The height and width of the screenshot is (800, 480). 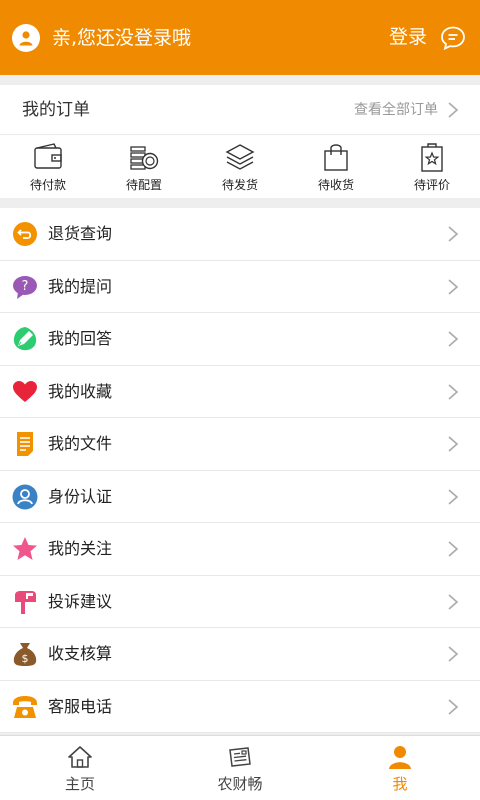 I want to click on question-icon: ?, so click(x=25, y=287).